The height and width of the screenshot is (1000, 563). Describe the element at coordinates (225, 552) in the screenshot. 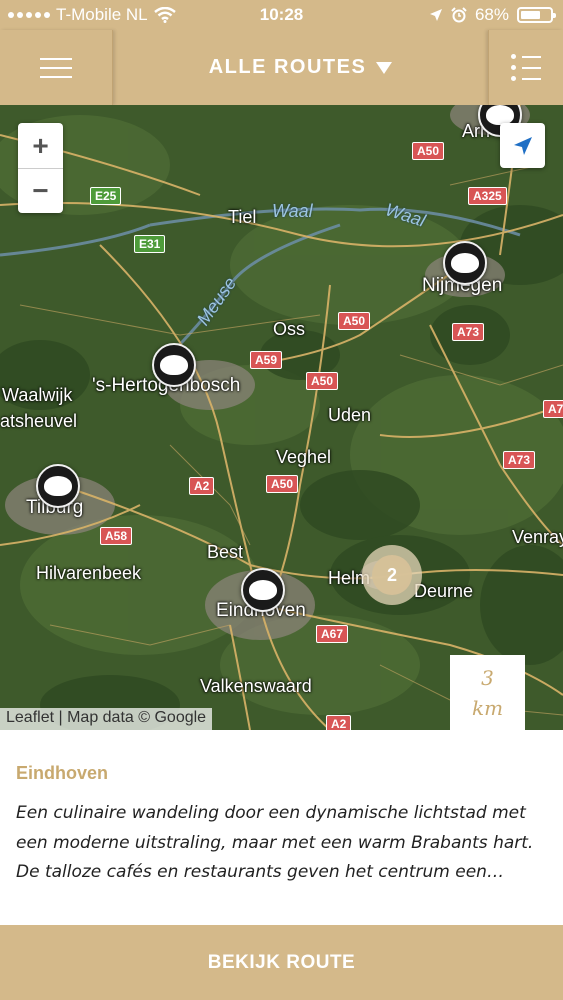

I see `place-label: Best` at that location.